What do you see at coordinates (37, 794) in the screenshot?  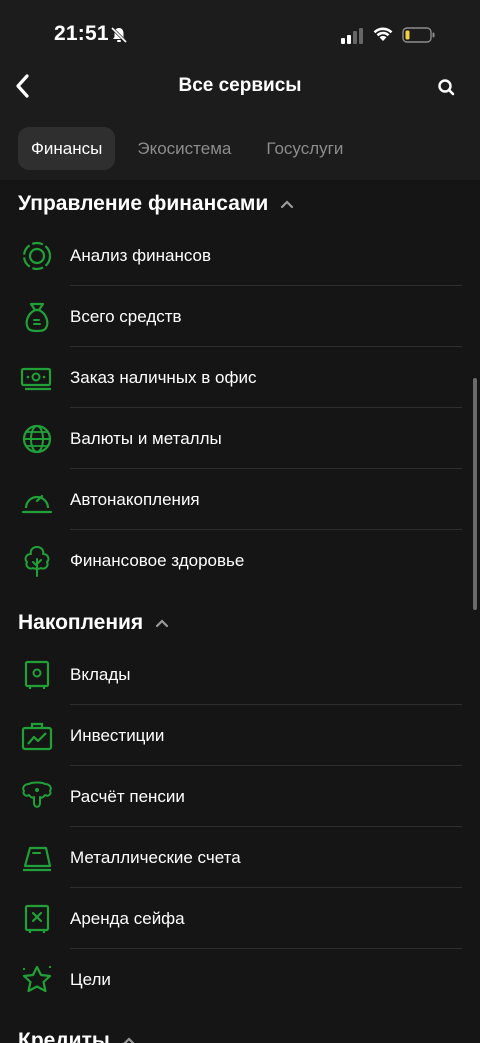 I see `pension-icon` at bounding box center [37, 794].